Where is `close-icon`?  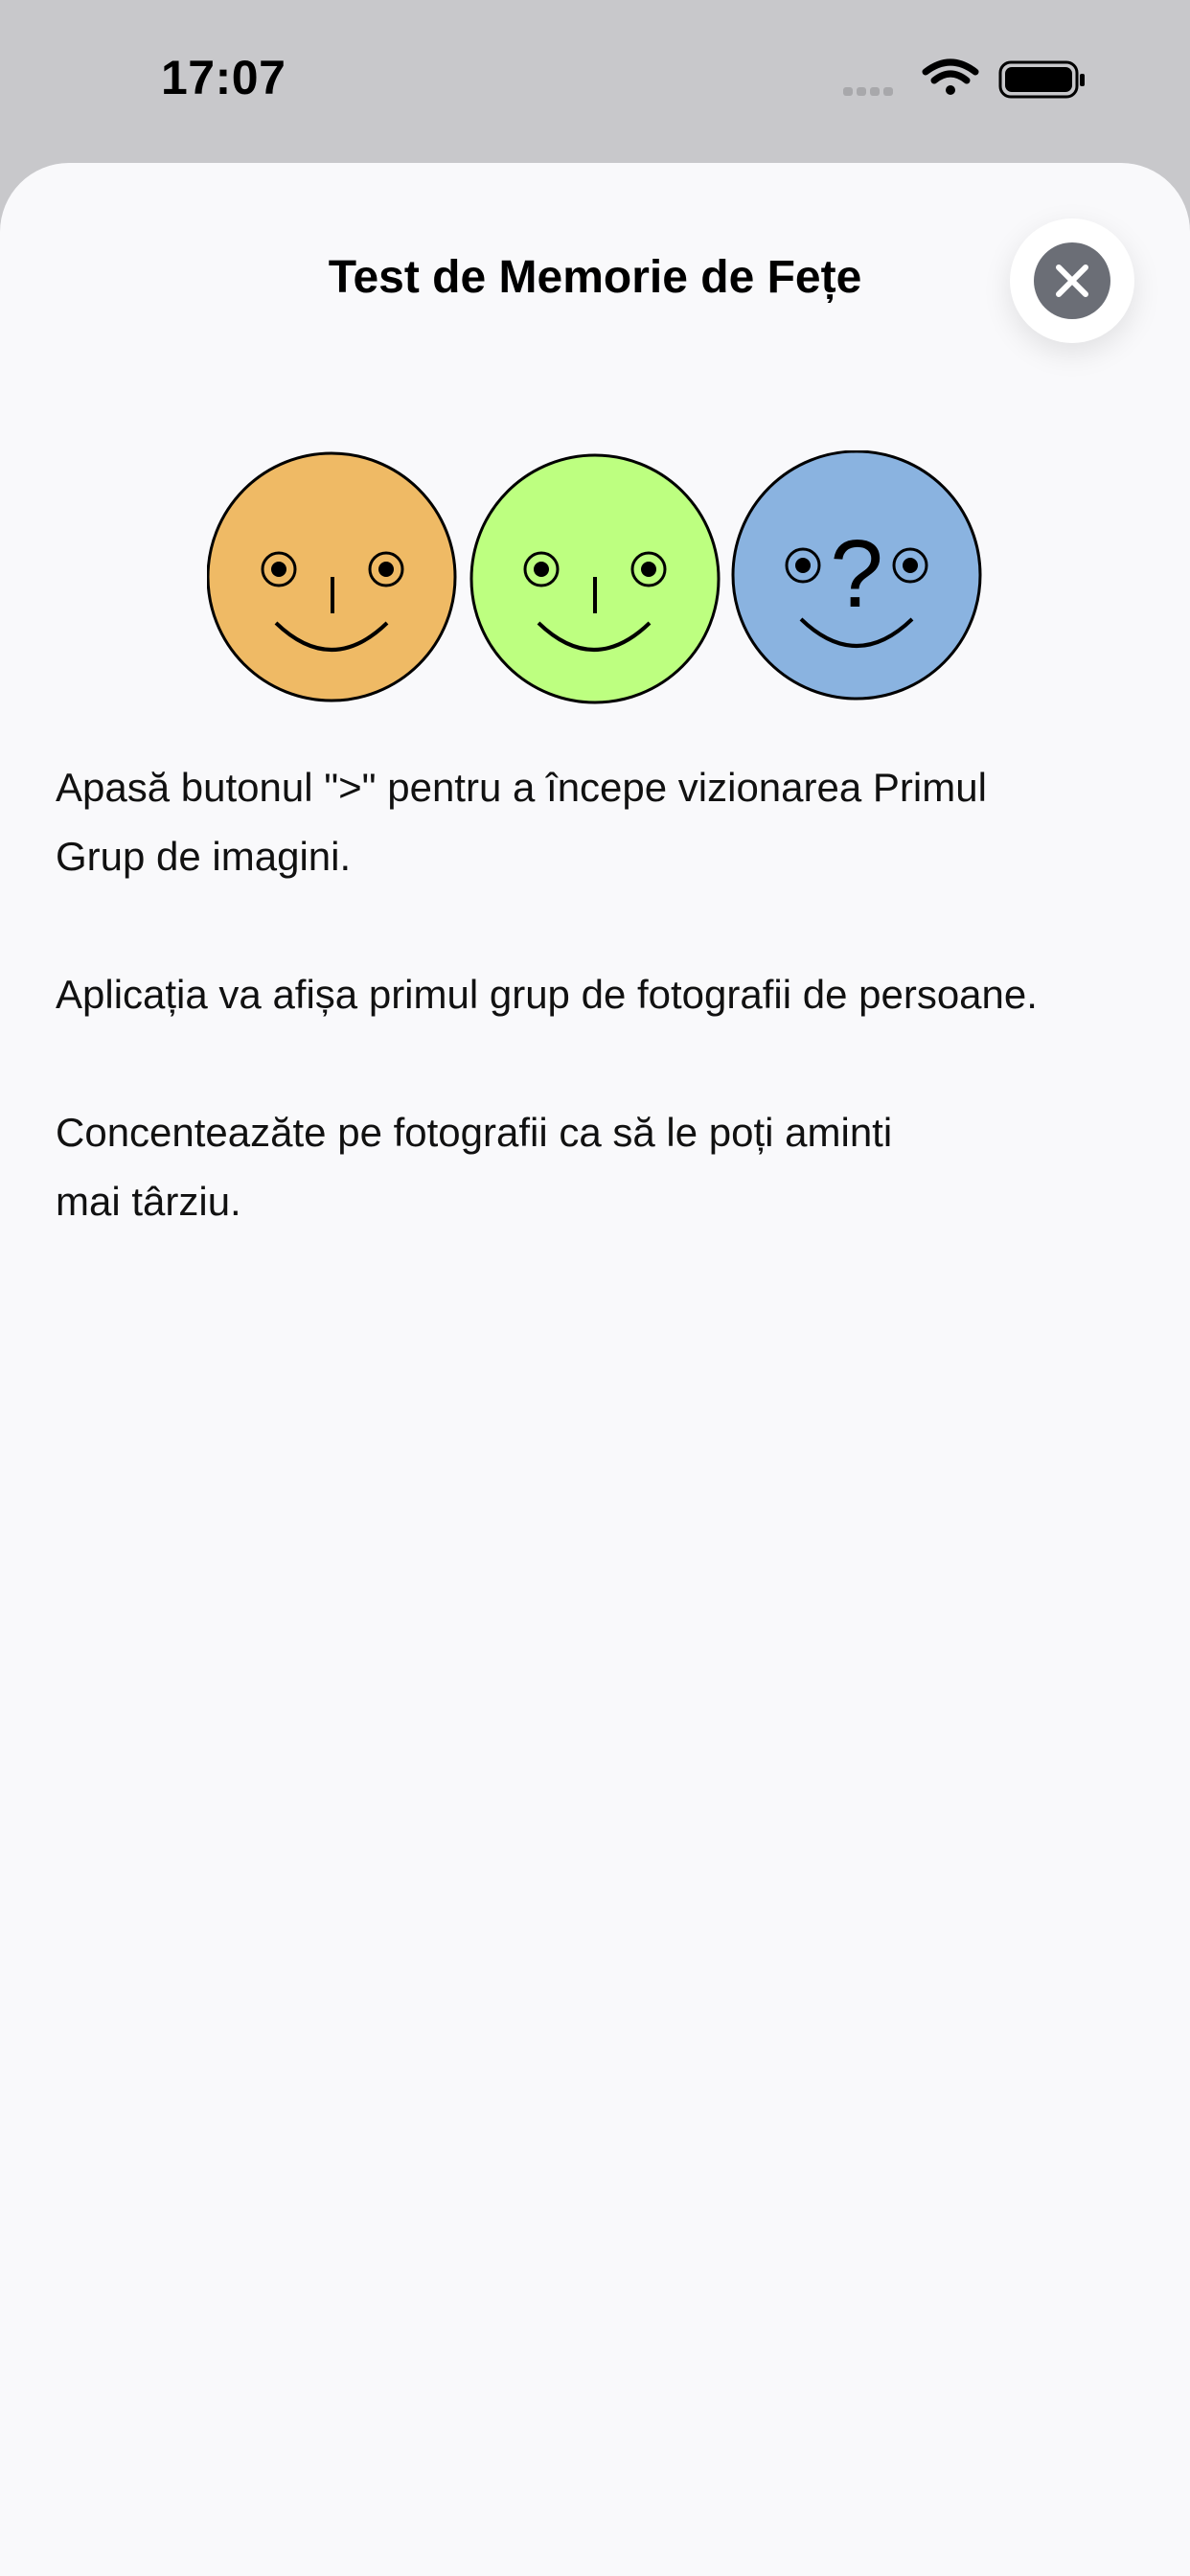
close-icon is located at coordinates (1072, 280).